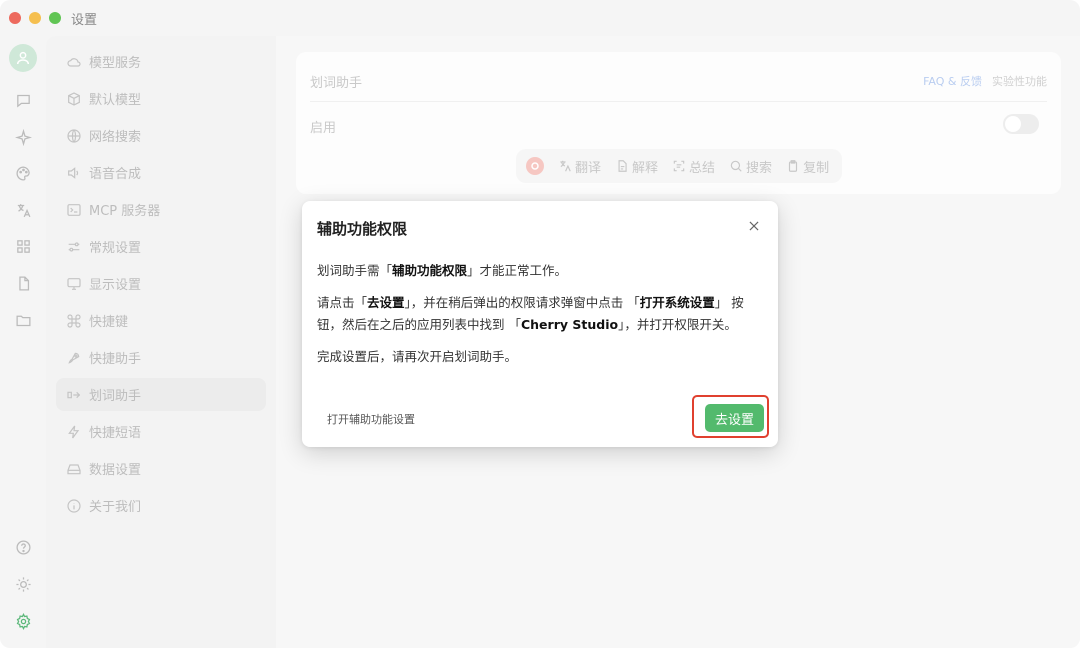 This screenshot has height=648, width=1080. What do you see at coordinates (74, 173) in the screenshot?
I see `speaker-icon` at bounding box center [74, 173].